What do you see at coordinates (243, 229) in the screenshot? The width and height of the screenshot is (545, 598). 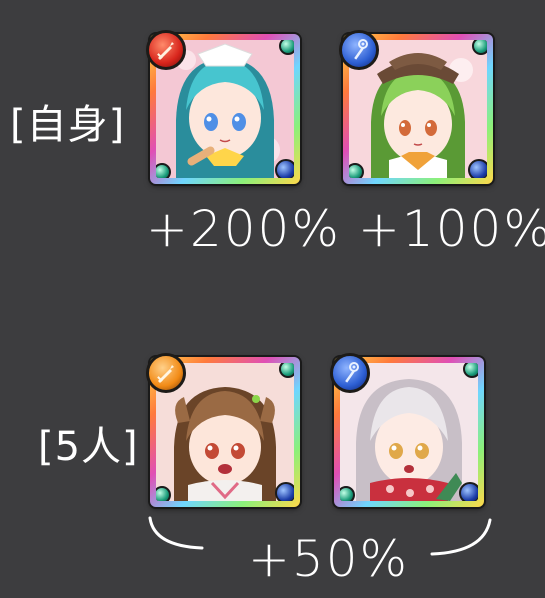 I see `bonus-self-first: +200%` at bounding box center [243, 229].